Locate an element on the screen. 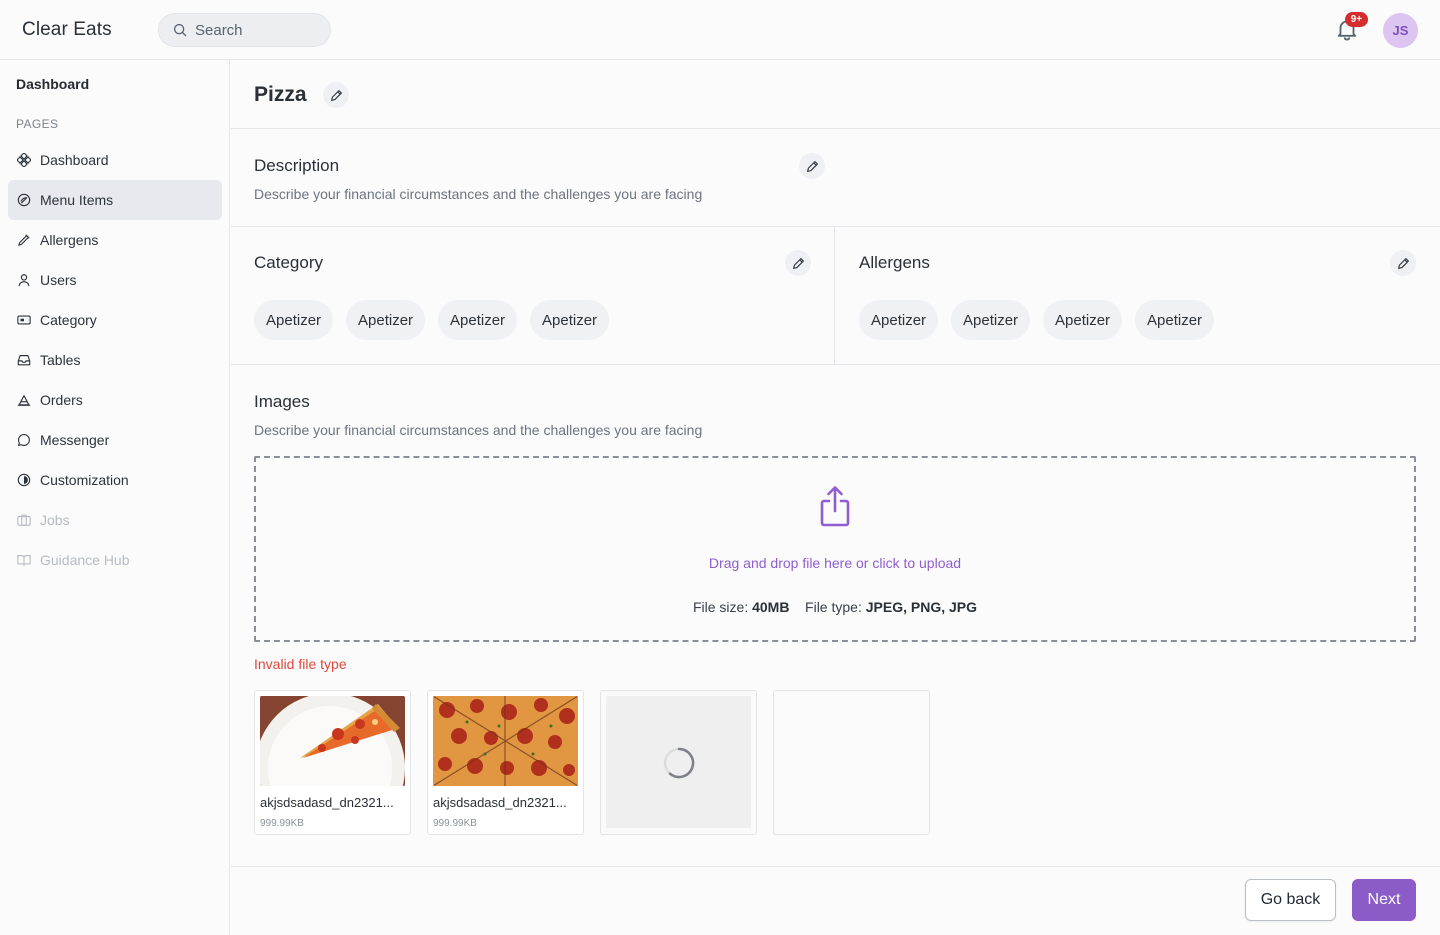  upload-icon is located at coordinates (835, 506).